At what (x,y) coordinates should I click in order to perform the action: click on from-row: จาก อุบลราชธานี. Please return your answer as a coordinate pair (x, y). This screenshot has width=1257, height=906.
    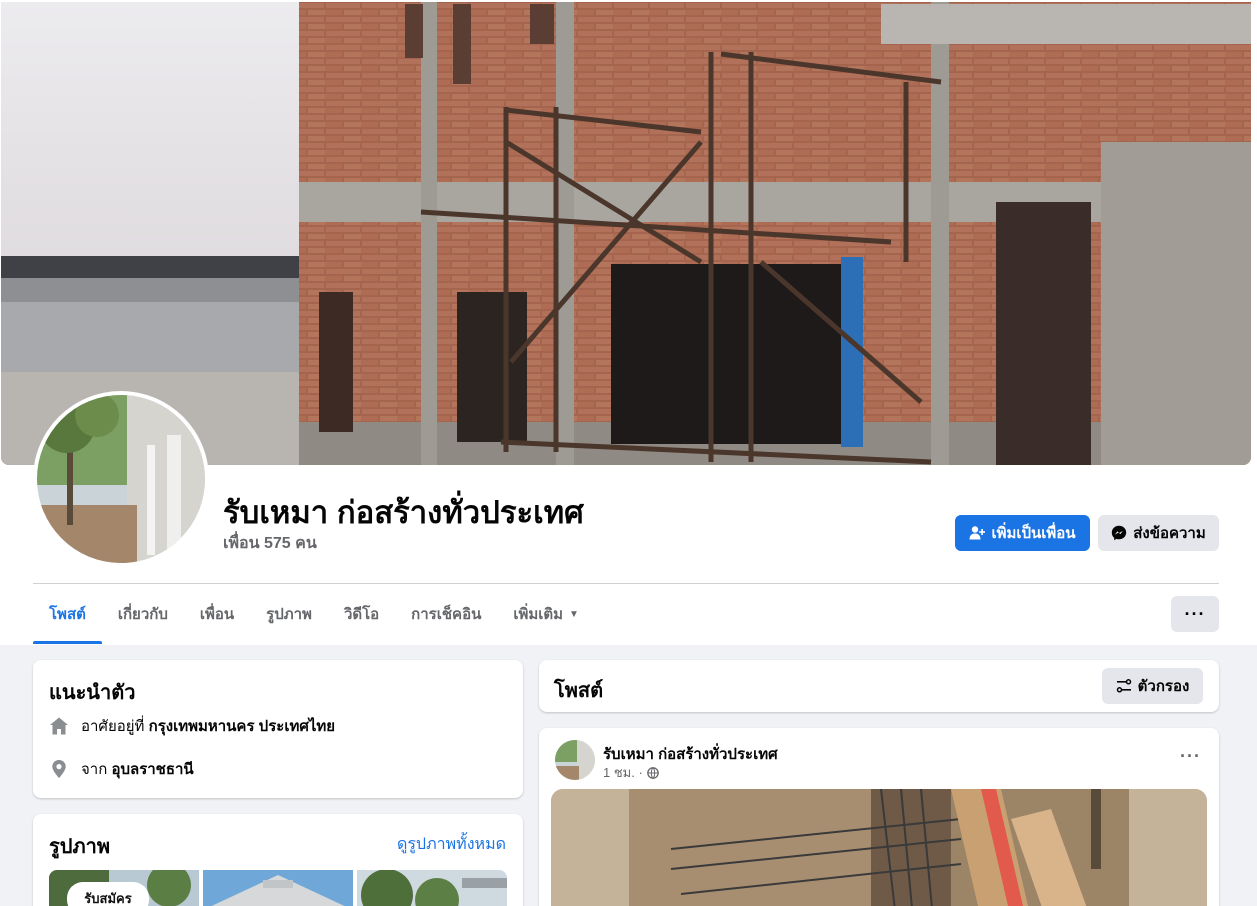
    Looking at the image, I should click on (121, 769).